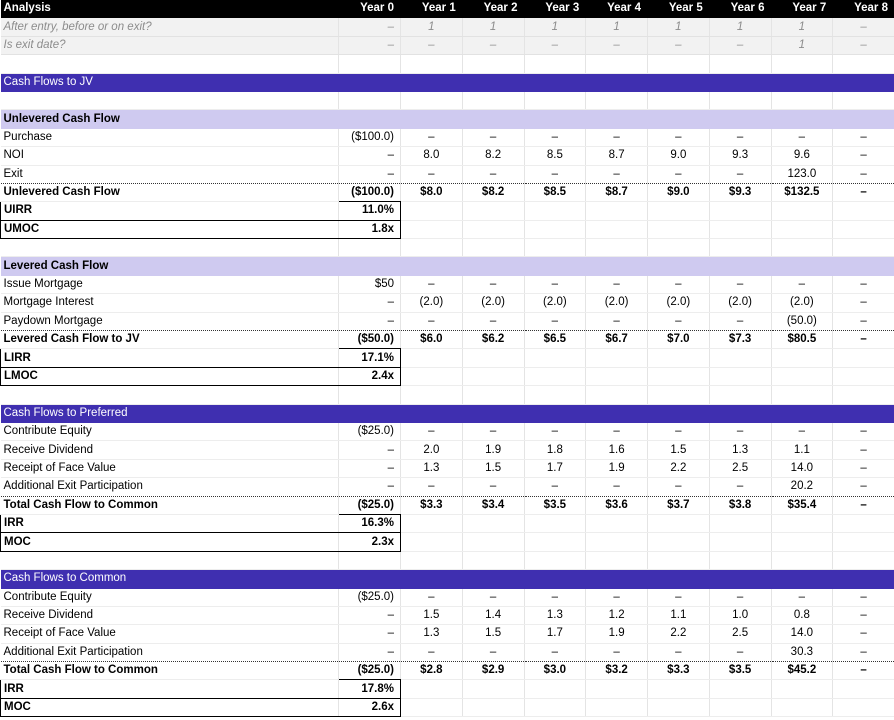  What do you see at coordinates (802, 174) in the screenshot?
I see `cell-value: 123.0` at bounding box center [802, 174].